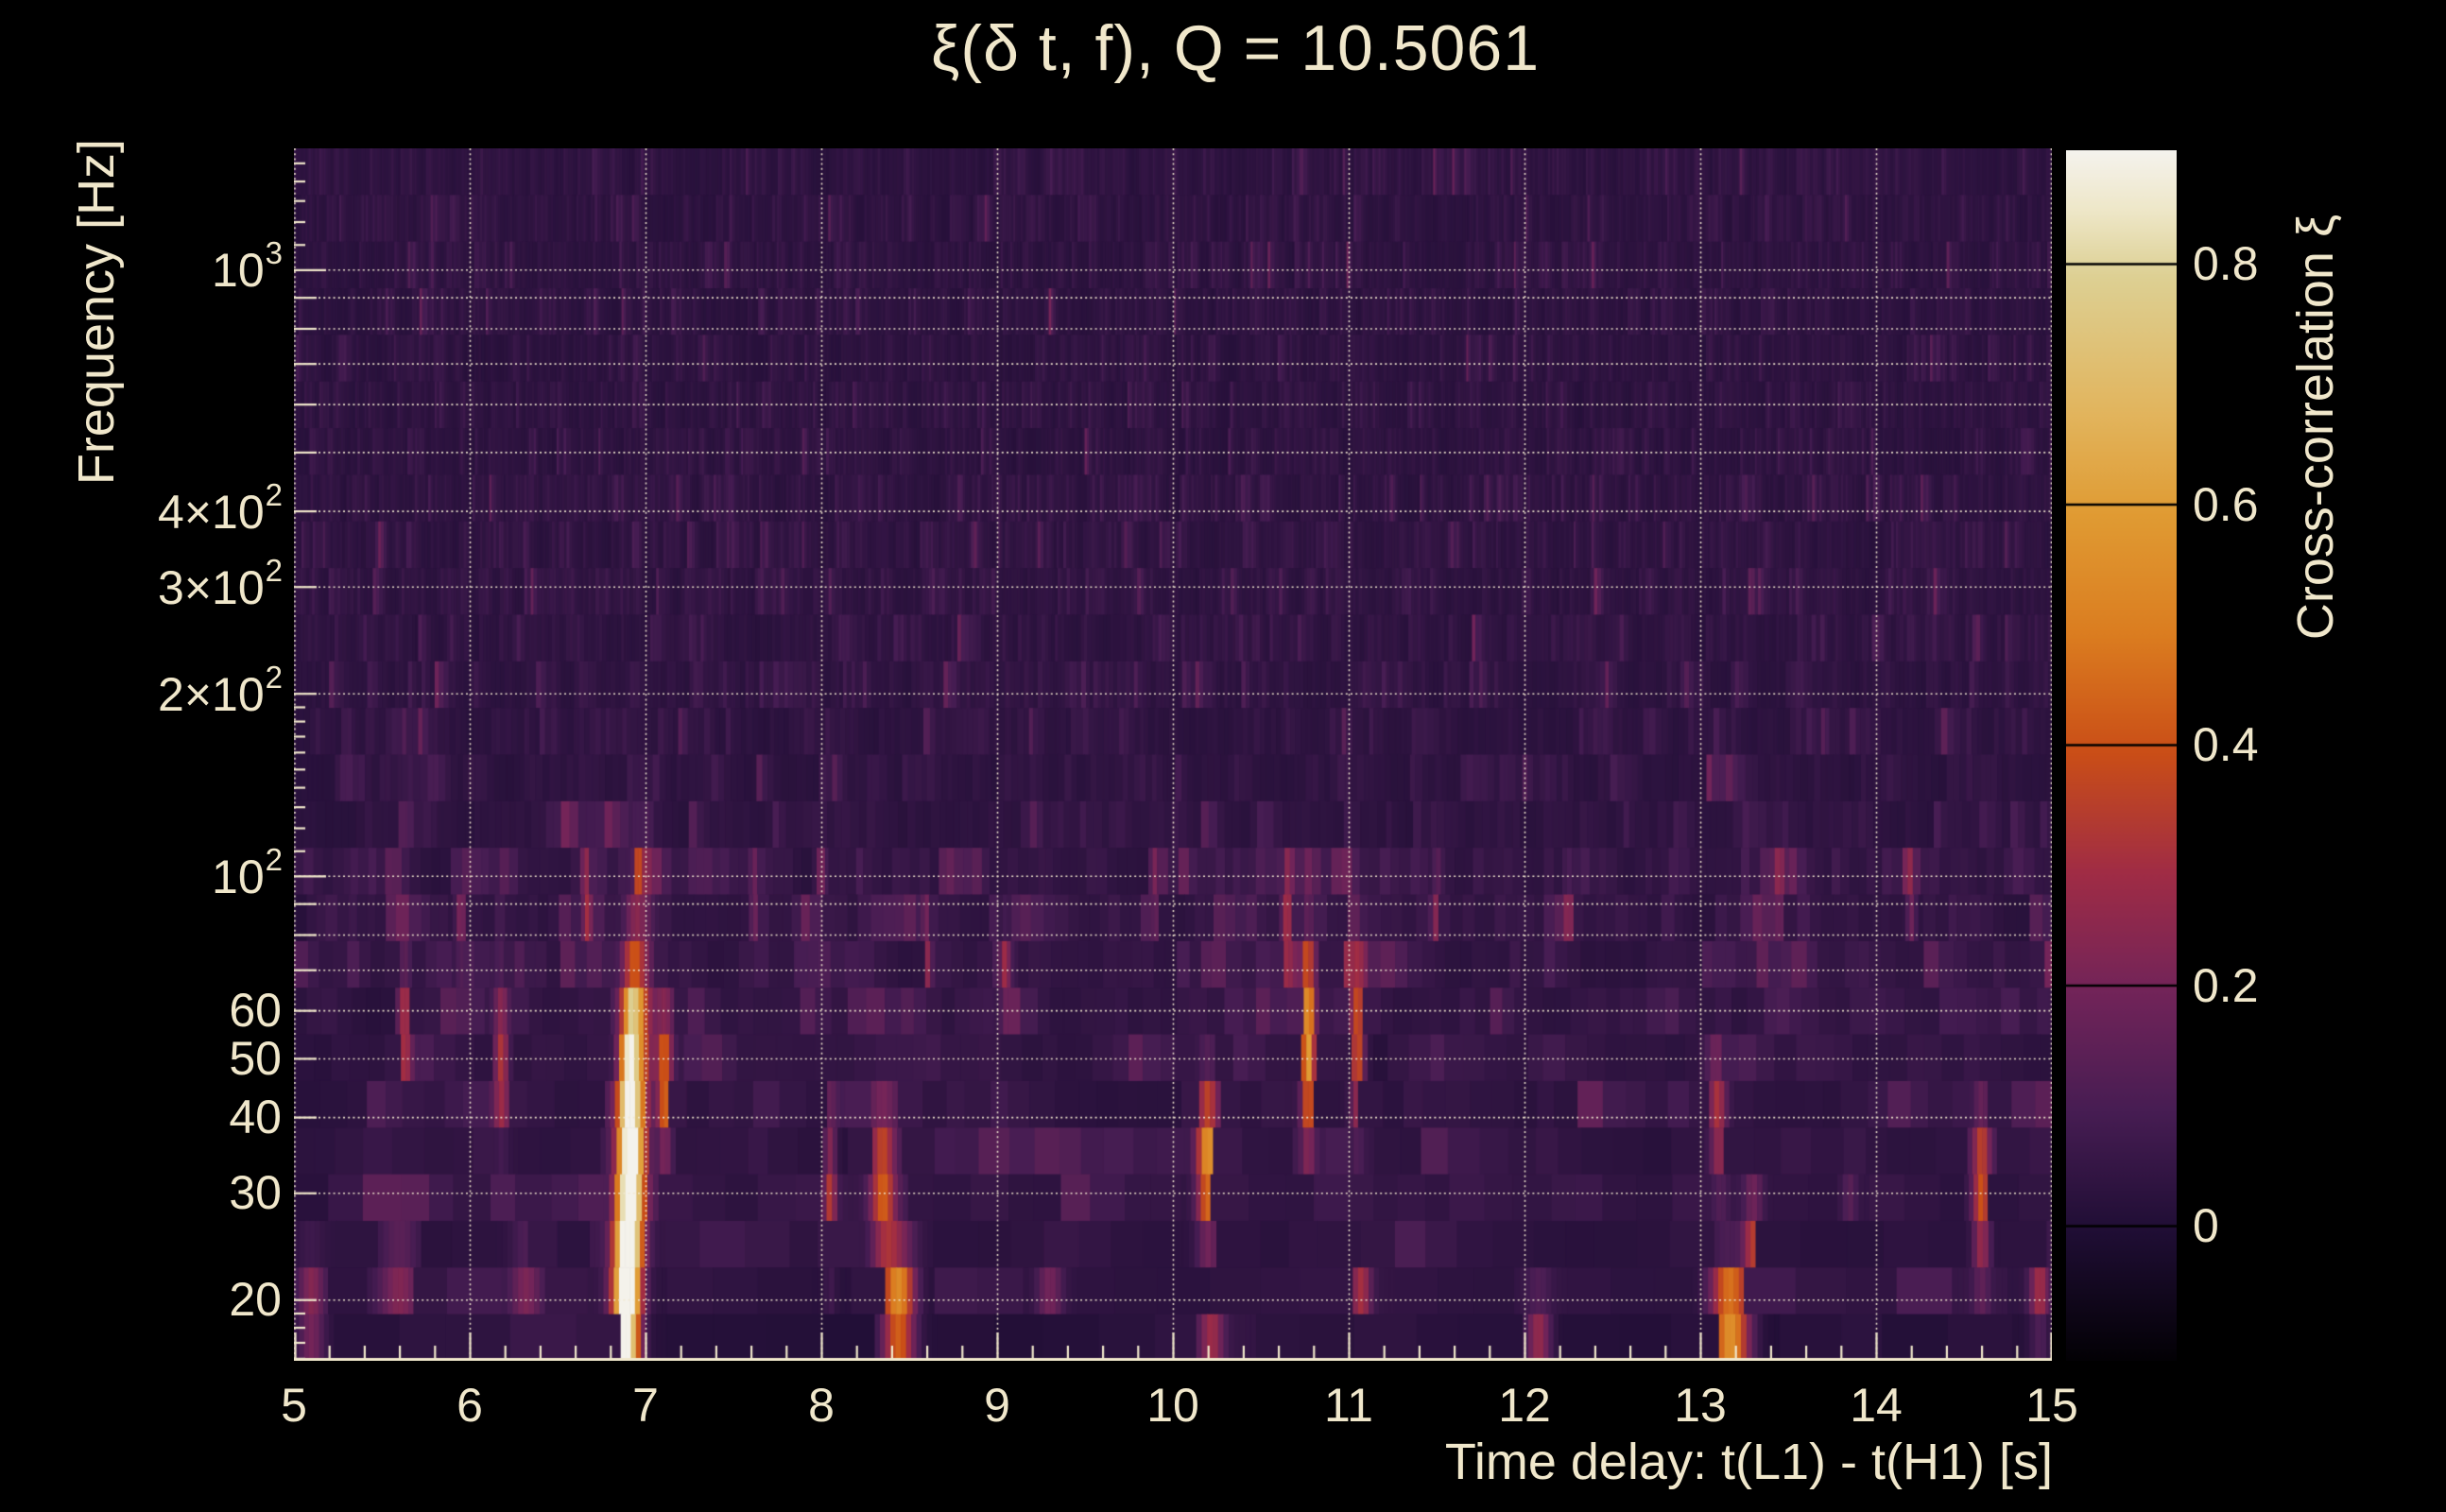 The width and height of the screenshot is (2446, 1512). Describe the element at coordinates (997, 1405) in the screenshot. I see `x-tick-label: 9` at that location.